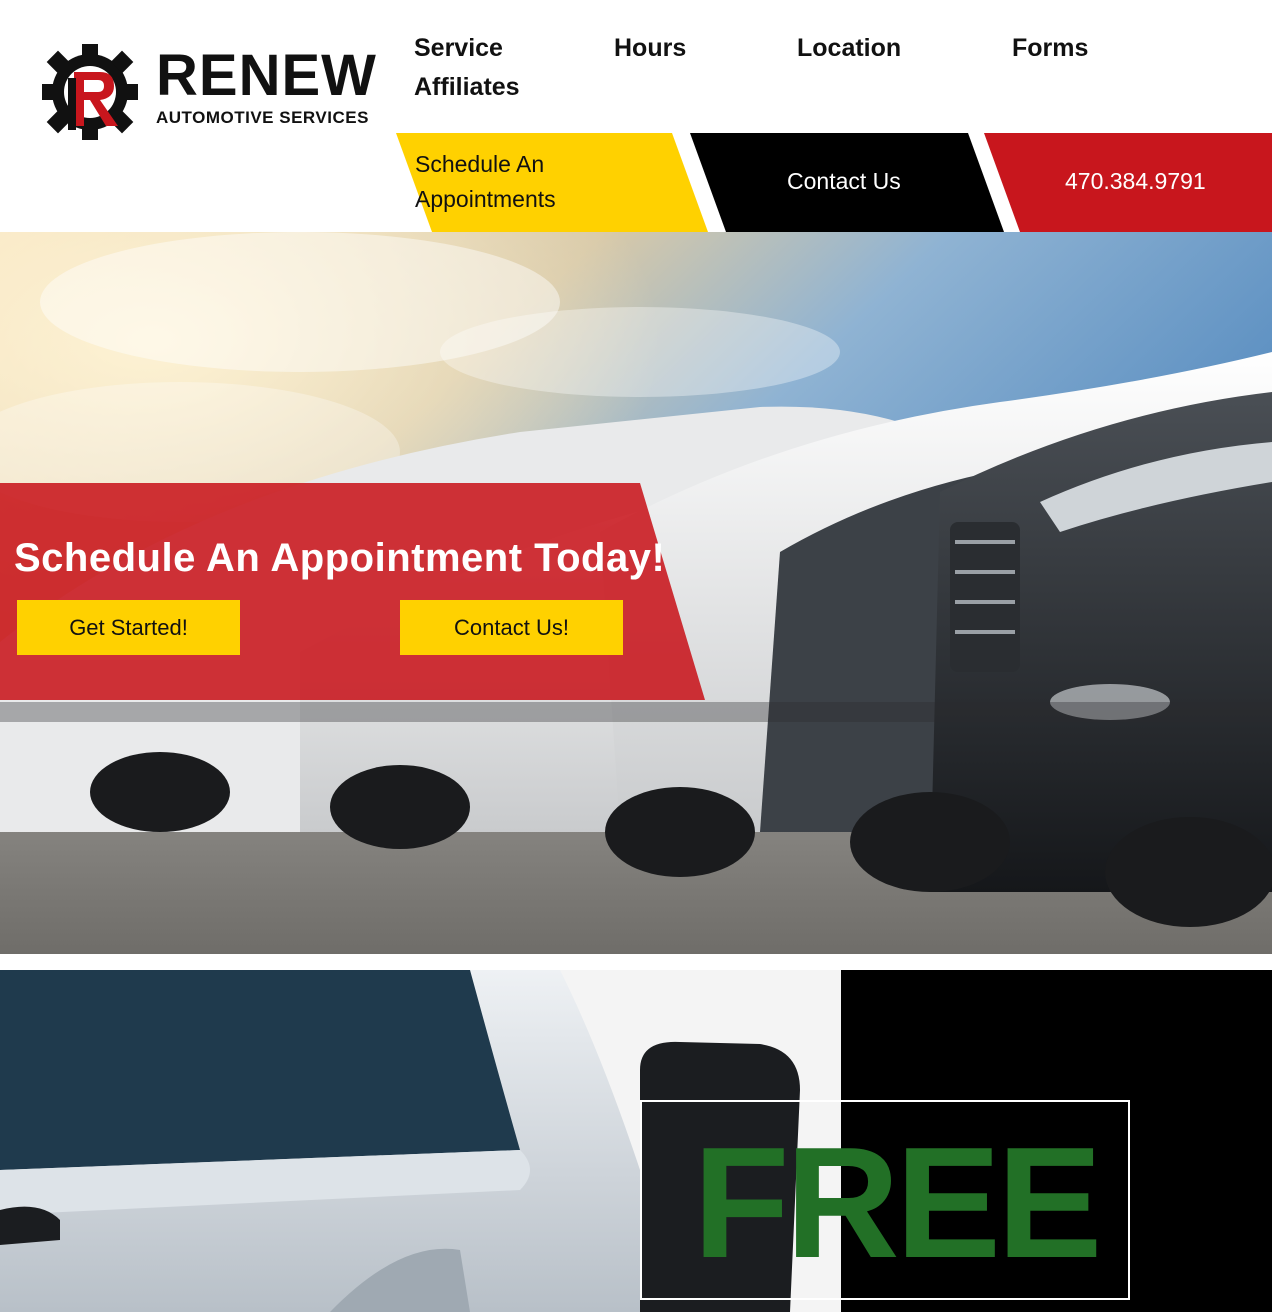 This screenshot has width=1272, height=1312. What do you see at coordinates (1050, 48) in the screenshot?
I see `nav-item-forms: Forms` at bounding box center [1050, 48].